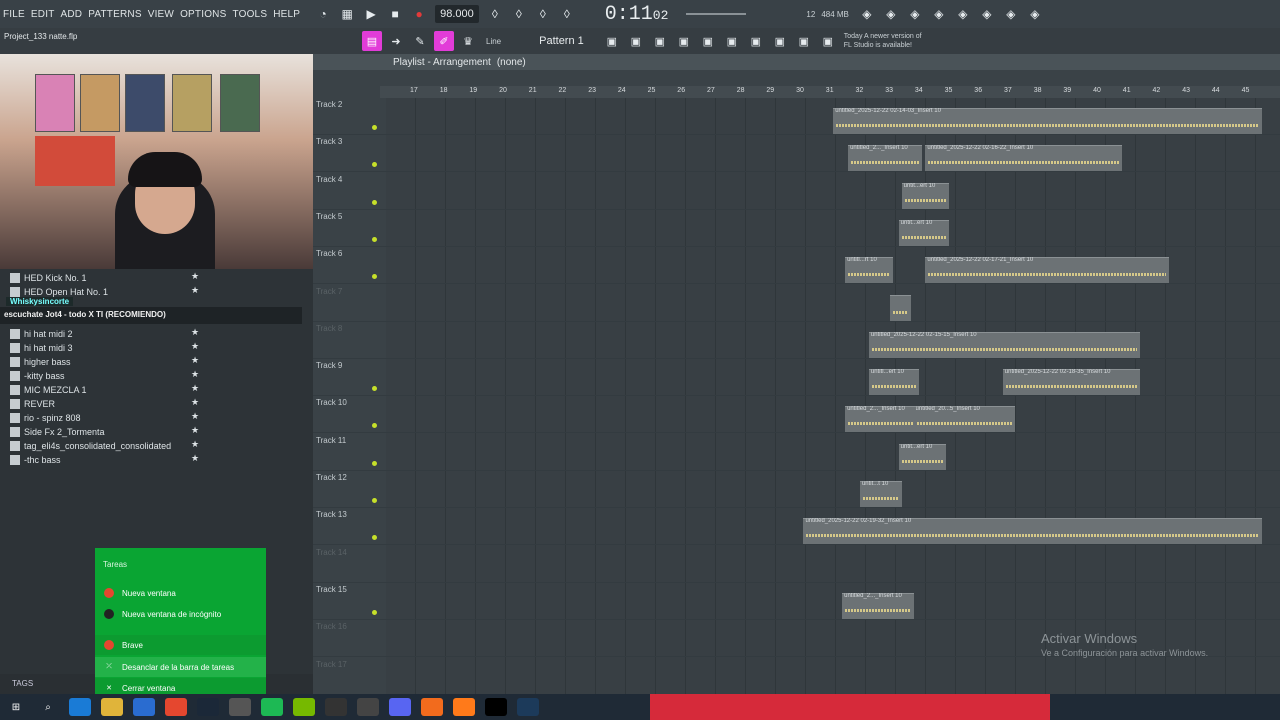 This screenshot has height=720, width=1280. Describe the element at coordinates (331, 514) in the screenshot. I see `track-label: Track 13` at that location.